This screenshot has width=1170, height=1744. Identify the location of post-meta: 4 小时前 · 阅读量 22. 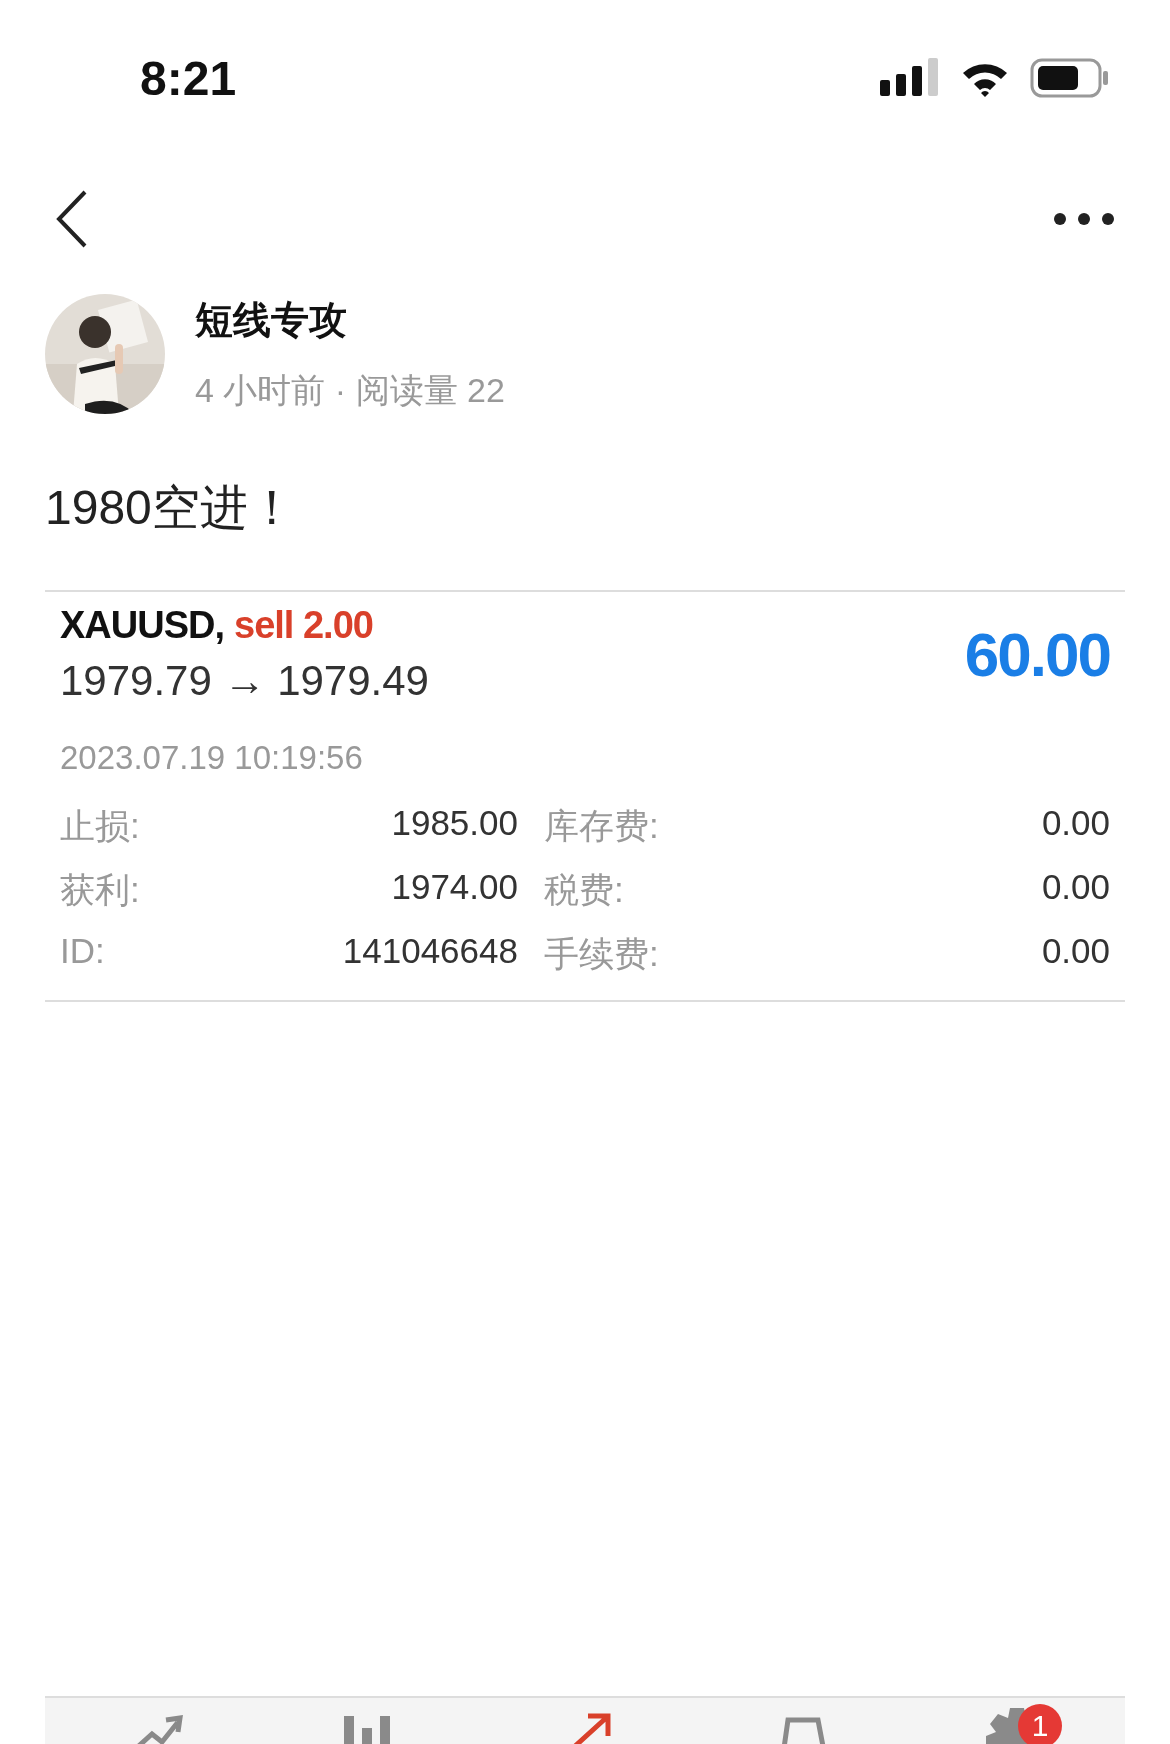
(350, 390).